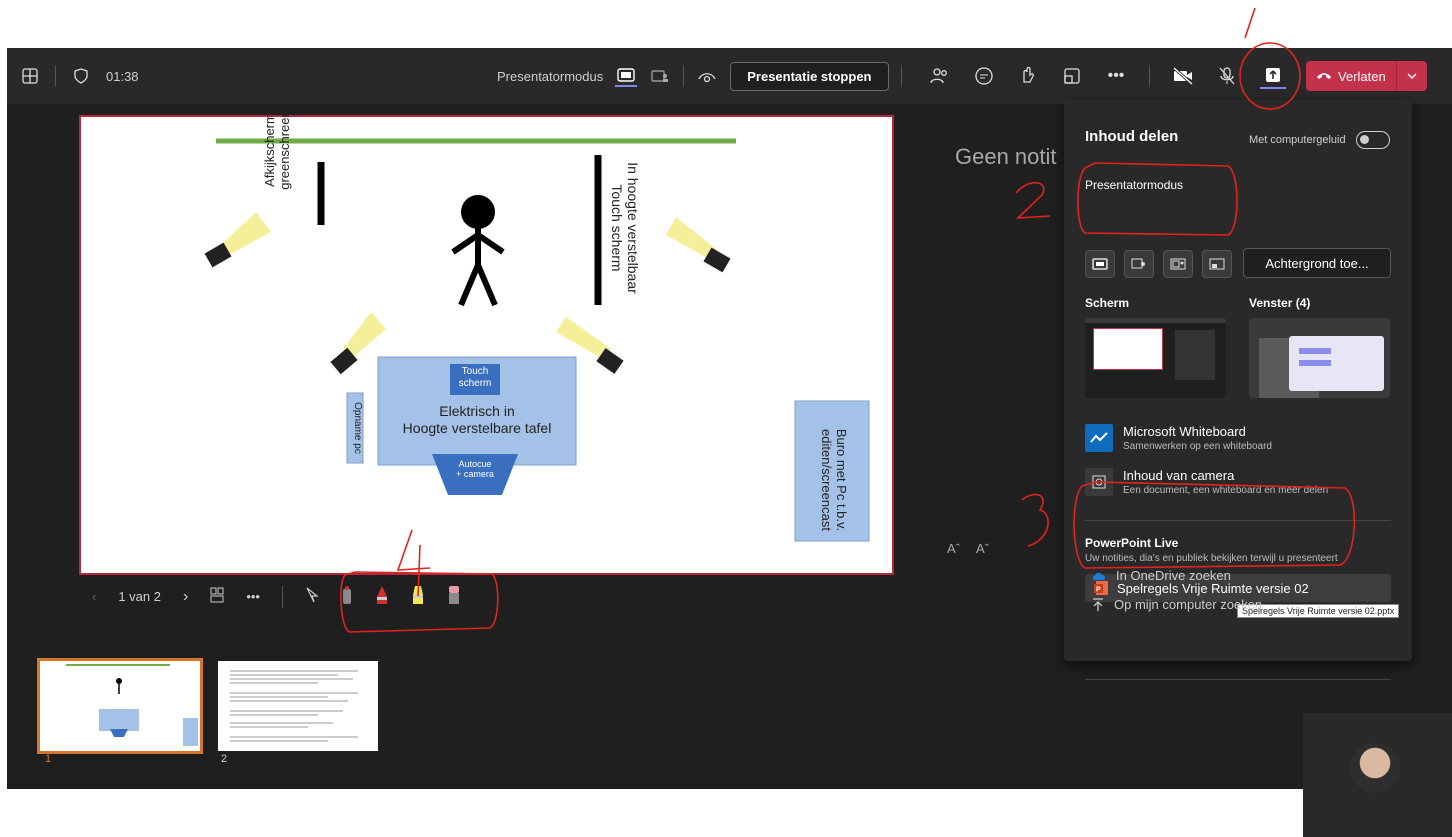 The height and width of the screenshot is (837, 1452). Describe the element at coordinates (1072, 76) in the screenshot. I see `rooms-icon` at that location.